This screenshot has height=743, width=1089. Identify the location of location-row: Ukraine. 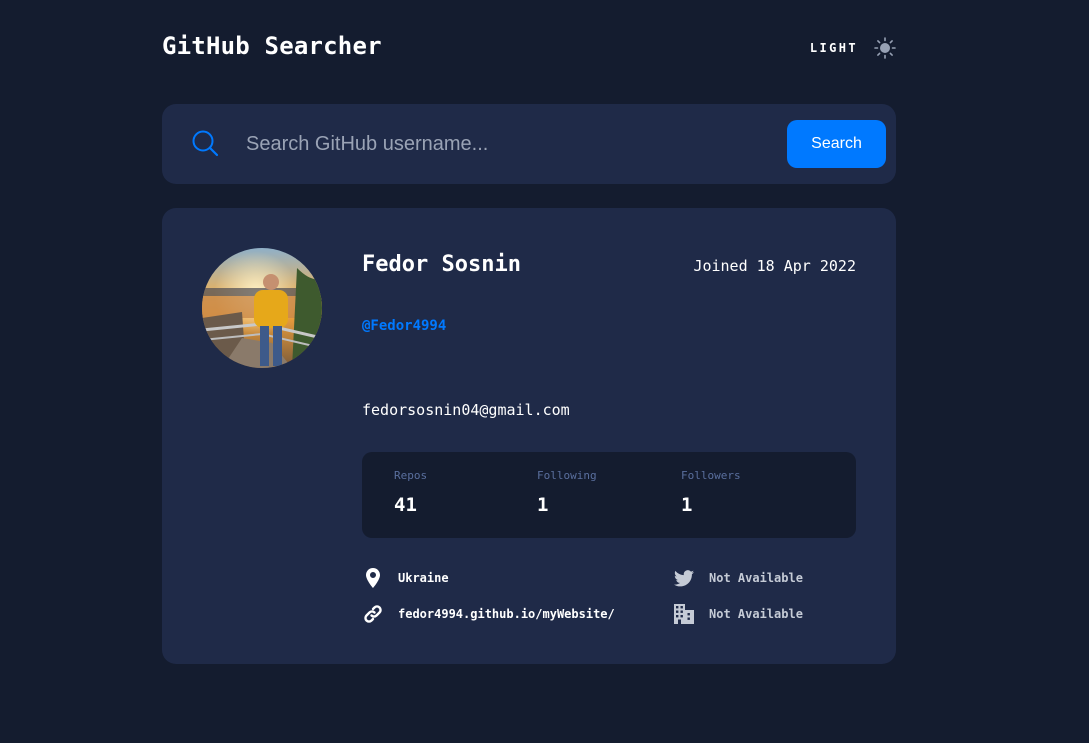
(405, 578).